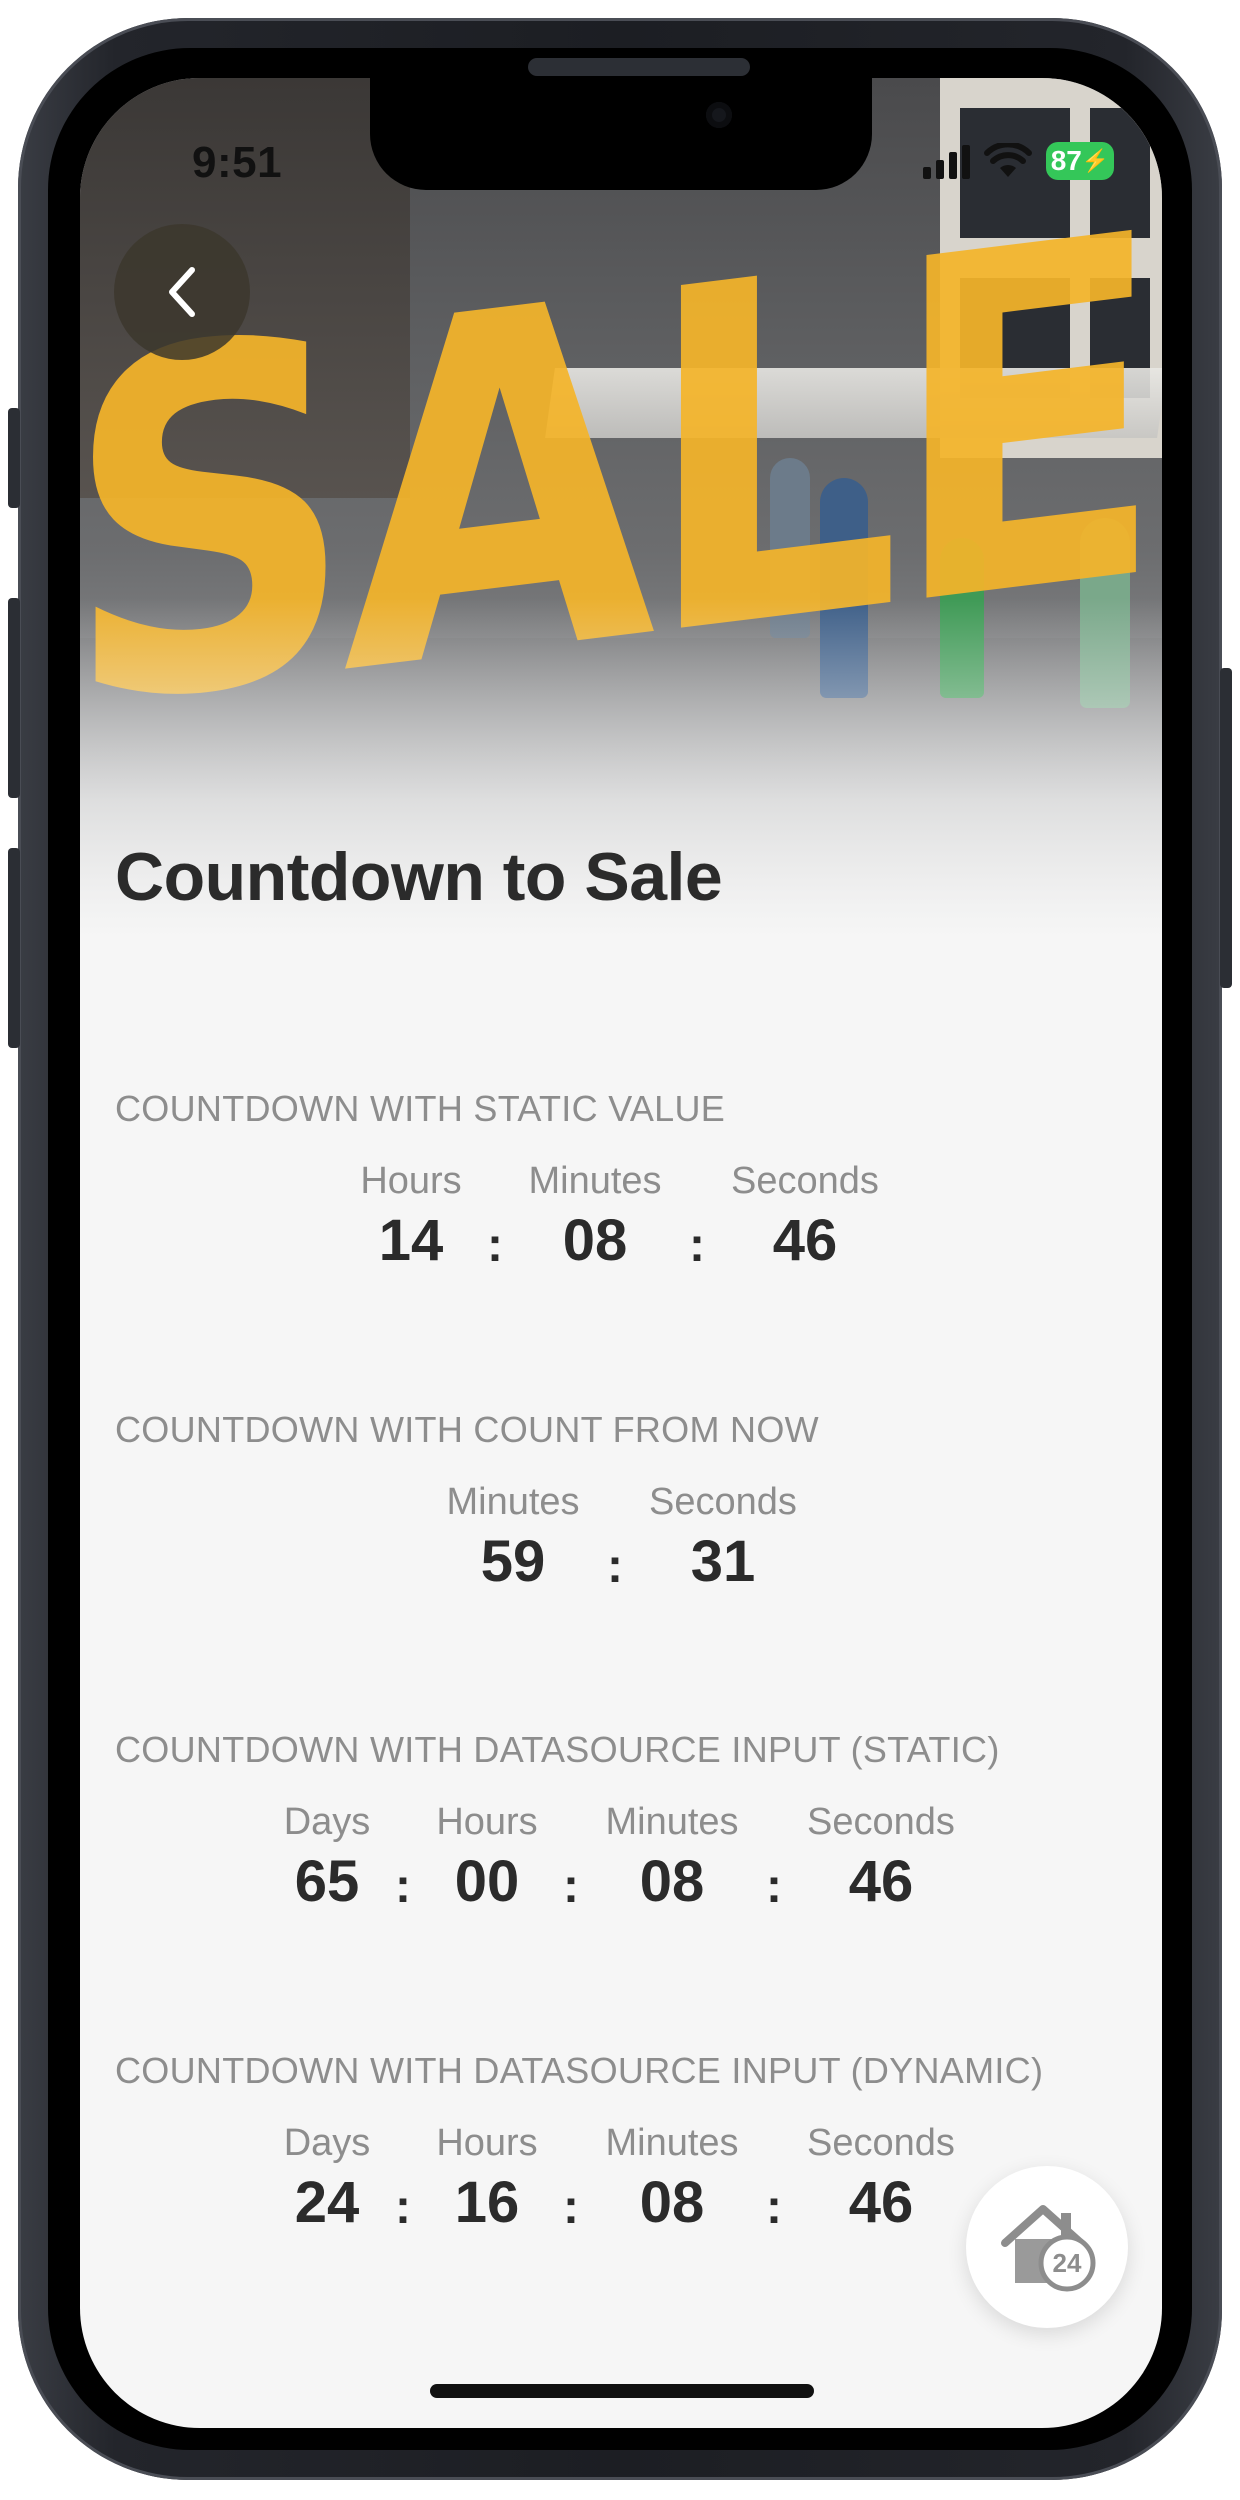  I want to click on chevron-left-icon, so click(182, 292).